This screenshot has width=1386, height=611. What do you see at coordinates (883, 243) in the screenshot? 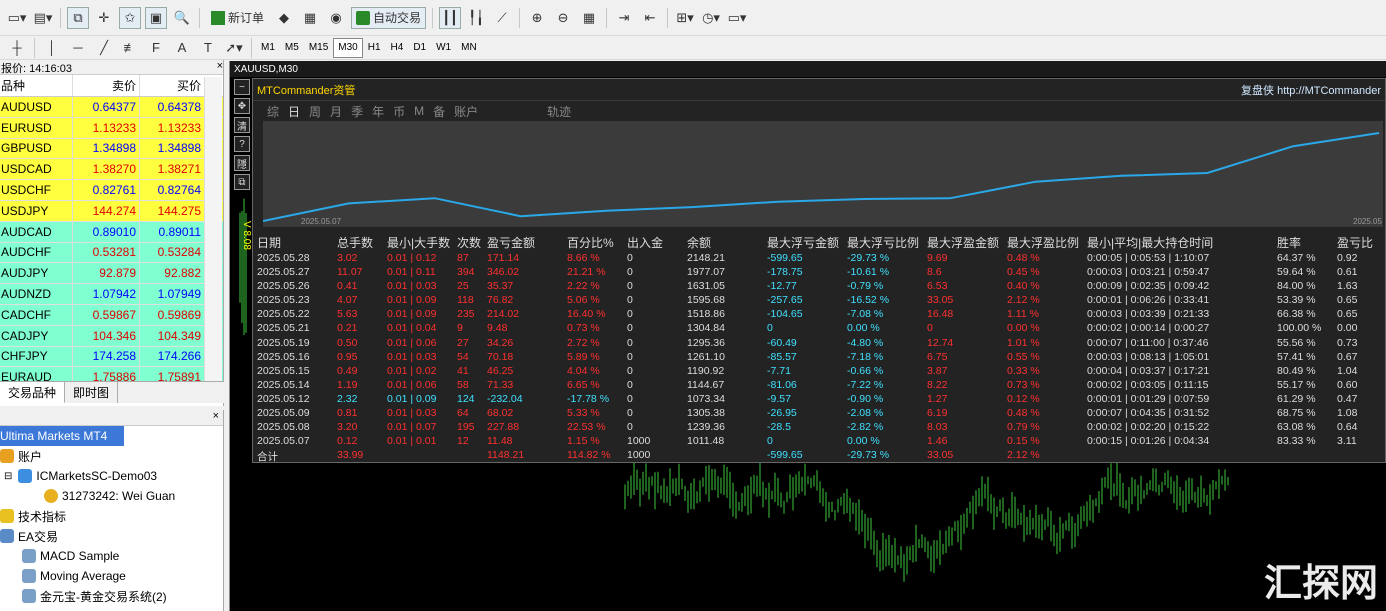
I see `stats-header-cell: 最大浮亏比例` at bounding box center [883, 243].